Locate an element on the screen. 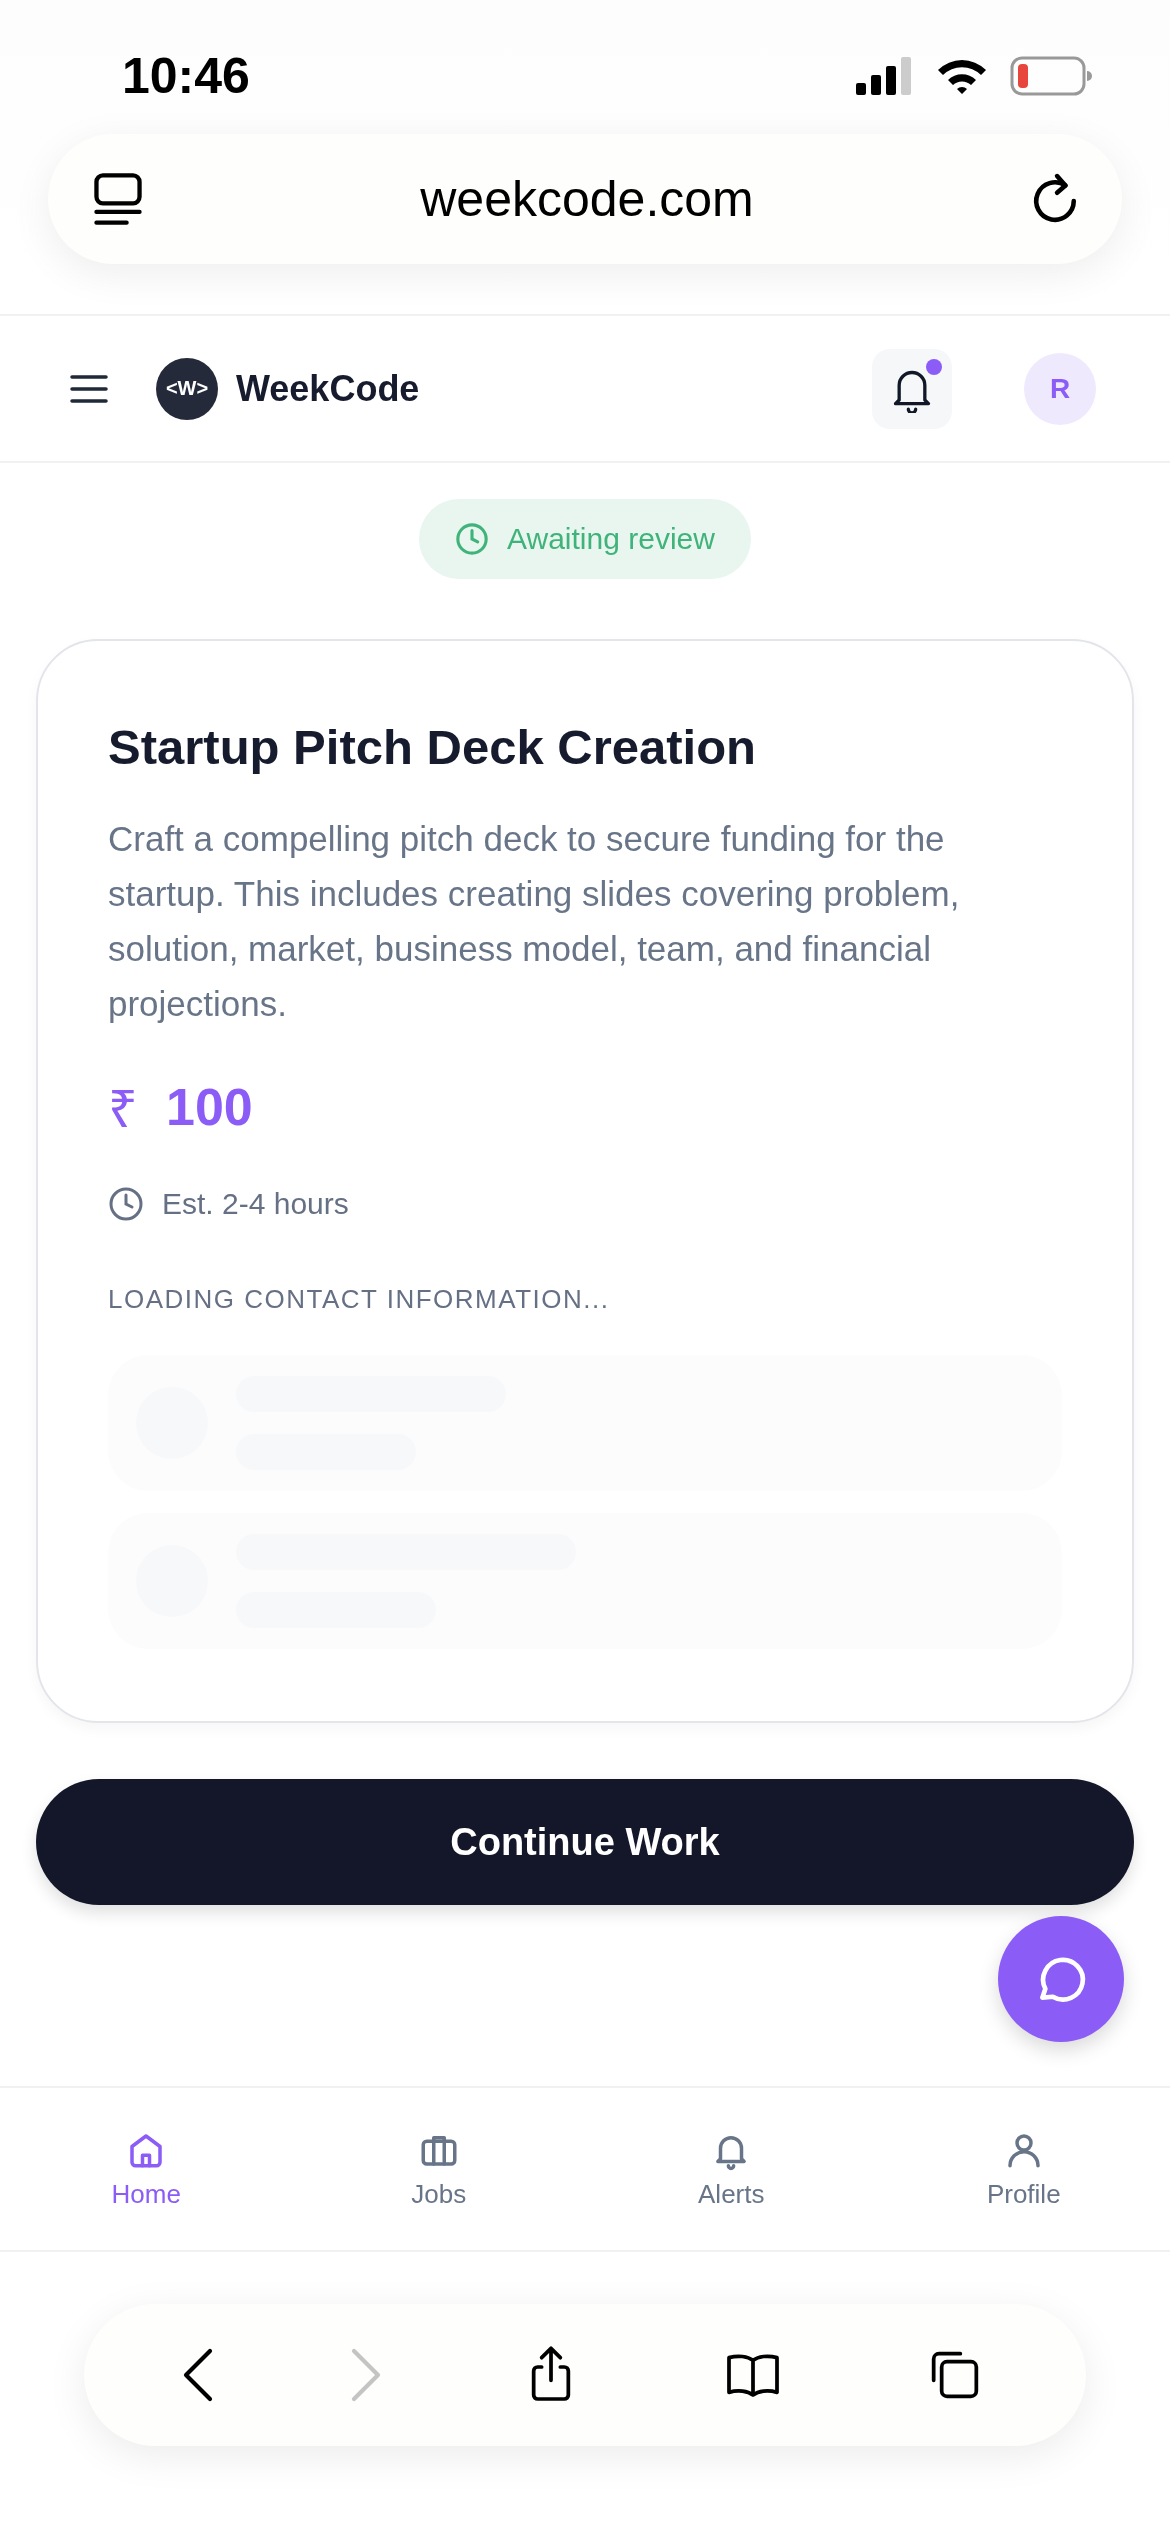  notifications-button is located at coordinates (912, 388).